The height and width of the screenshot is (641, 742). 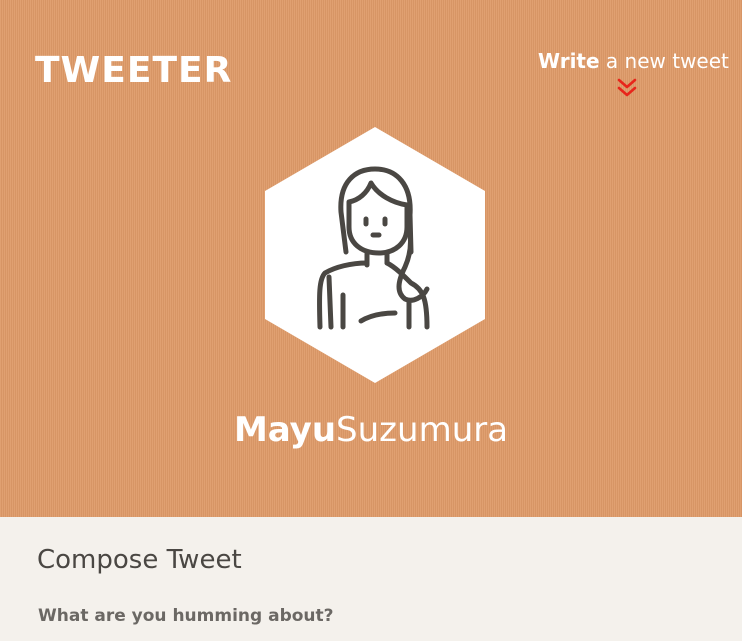 I want to click on write-label: Write, so click(x=569, y=61).